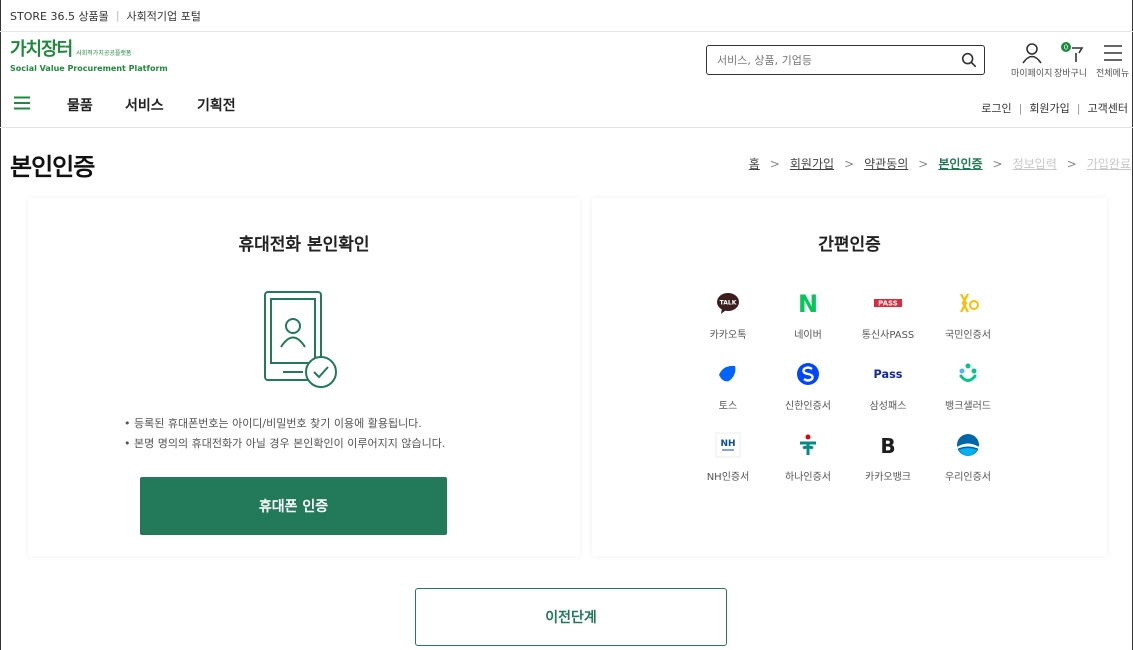 This screenshot has width=1133, height=650. Describe the element at coordinates (728, 385) in the screenshot. I see `auth-toss: 토스` at that location.